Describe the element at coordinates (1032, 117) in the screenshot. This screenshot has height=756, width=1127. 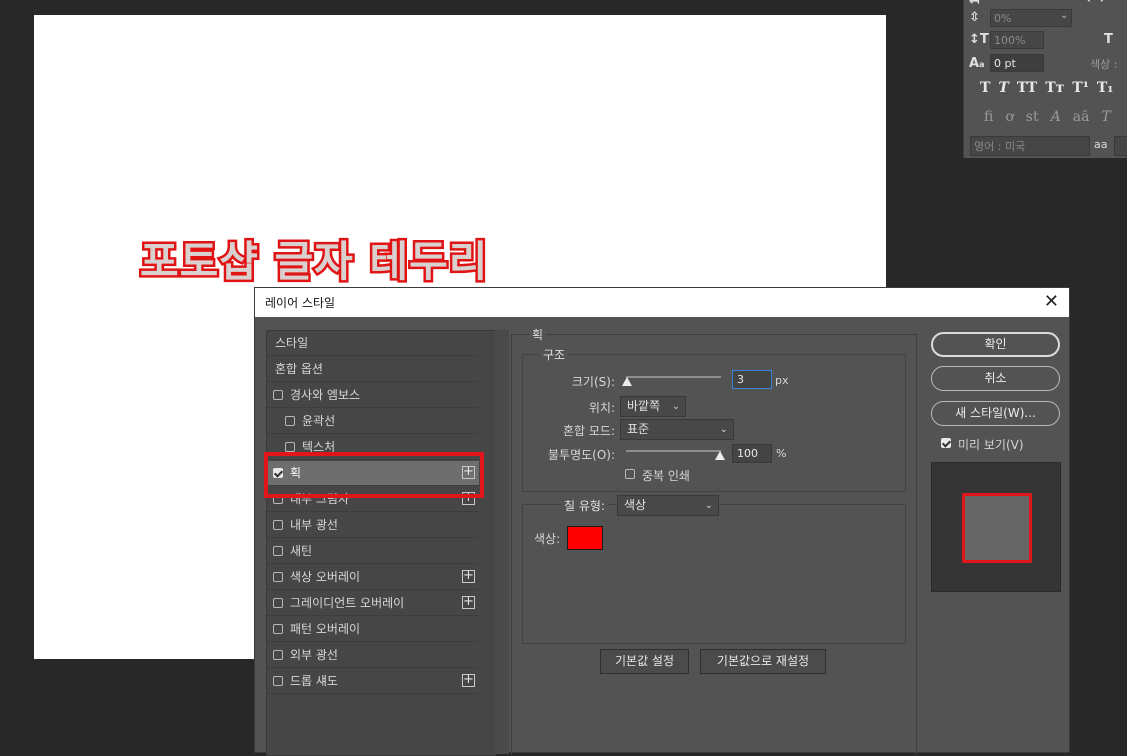
I see `discretionary-ligature-button: st` at that location.